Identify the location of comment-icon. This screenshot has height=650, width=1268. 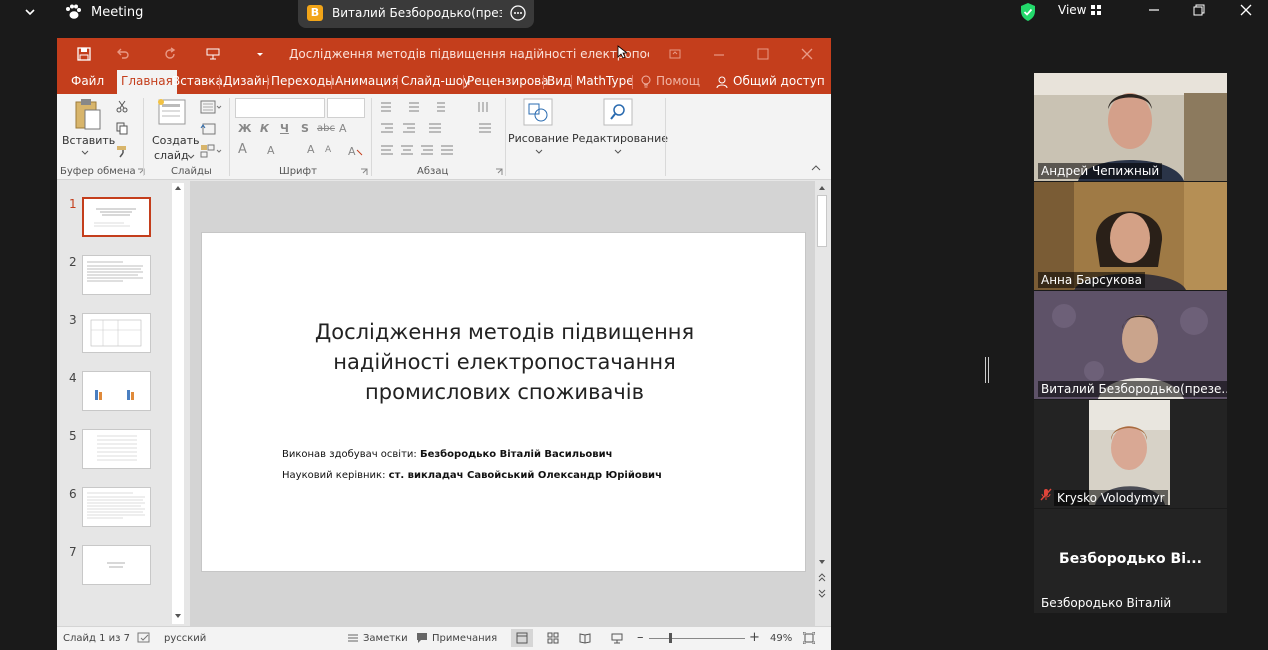
(422, 638).